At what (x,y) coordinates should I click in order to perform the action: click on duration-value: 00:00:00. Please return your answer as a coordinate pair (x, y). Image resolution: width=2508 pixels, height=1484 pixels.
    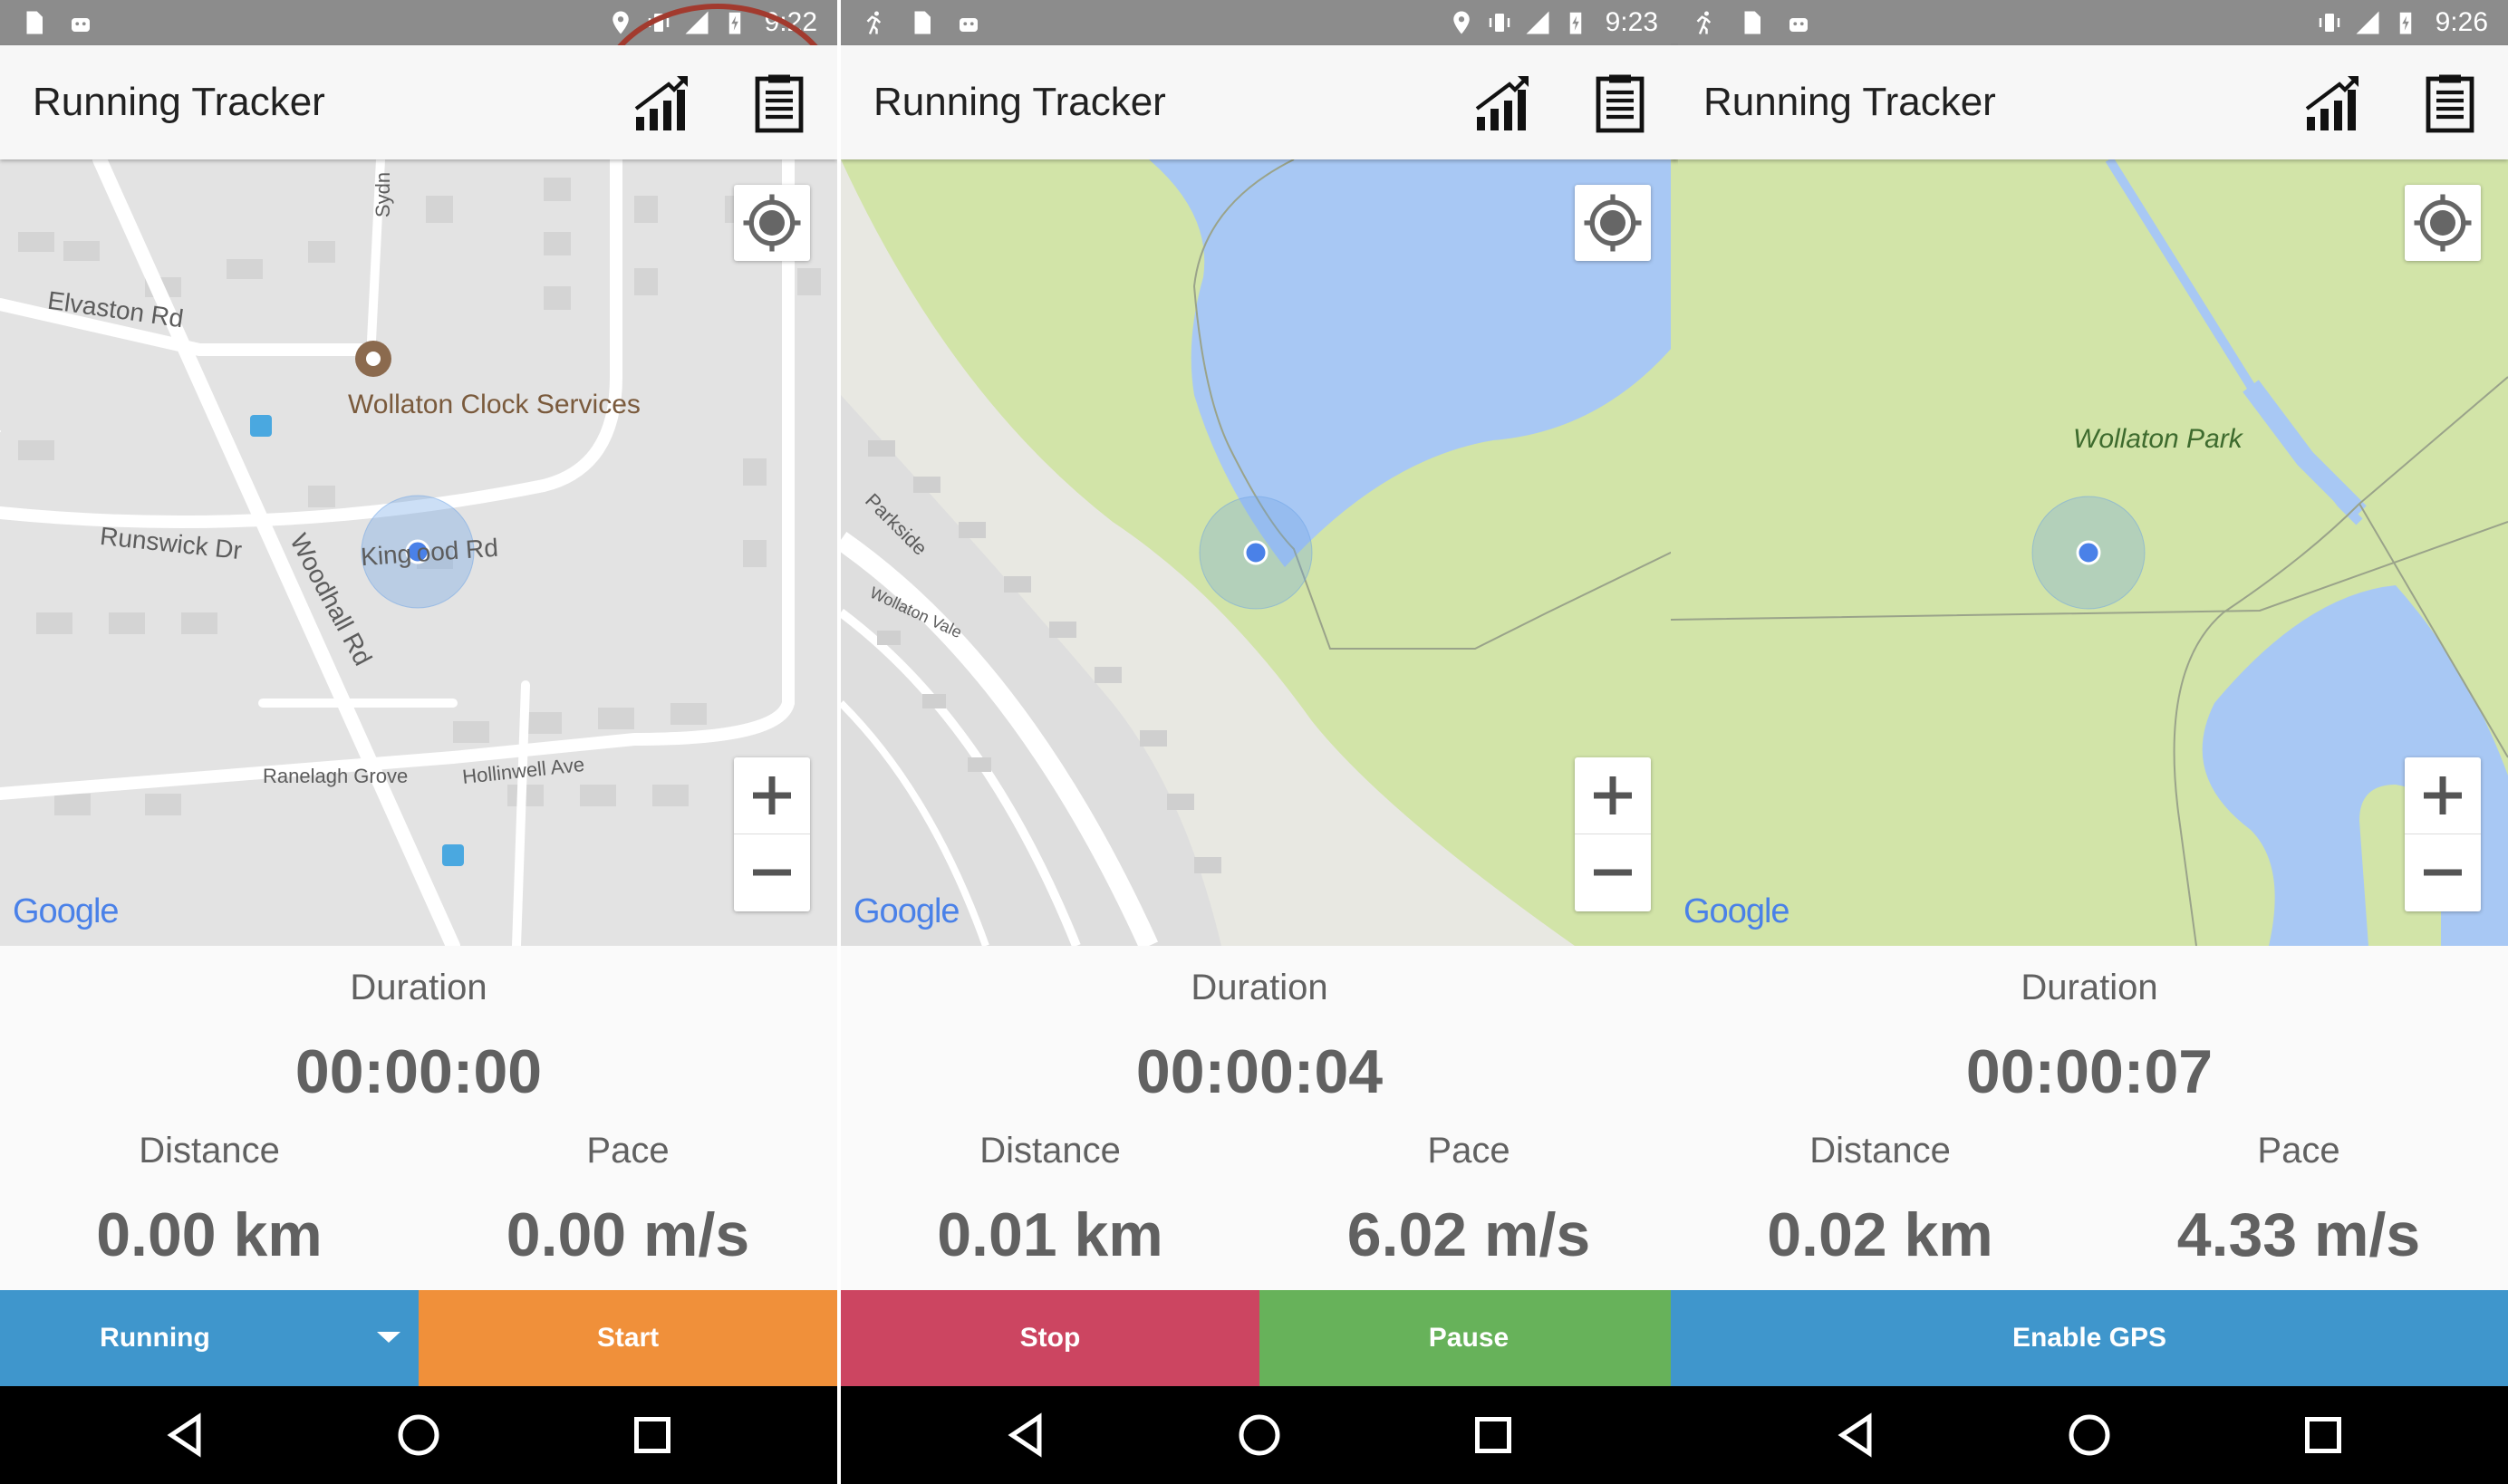
    Looking at the image, I should click on (418, 1071).